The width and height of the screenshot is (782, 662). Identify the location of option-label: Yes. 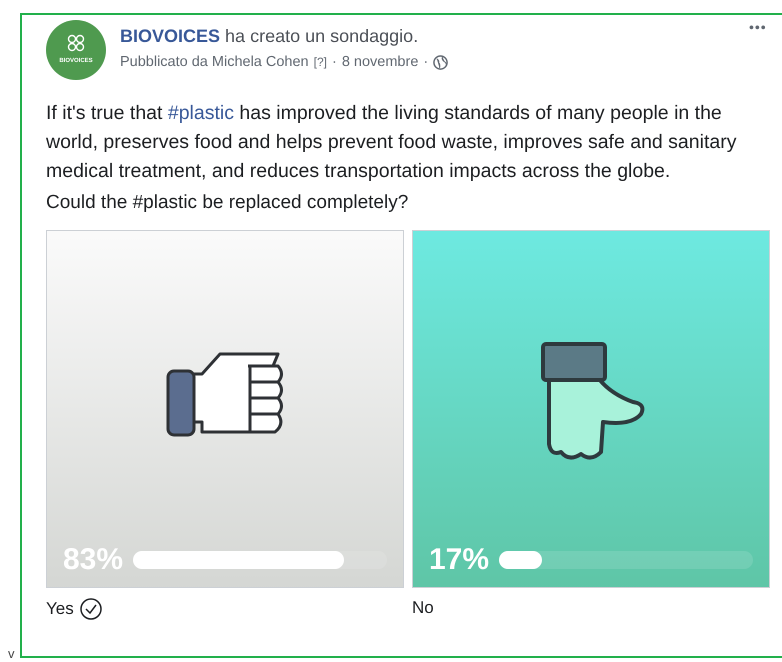
(60, 609).